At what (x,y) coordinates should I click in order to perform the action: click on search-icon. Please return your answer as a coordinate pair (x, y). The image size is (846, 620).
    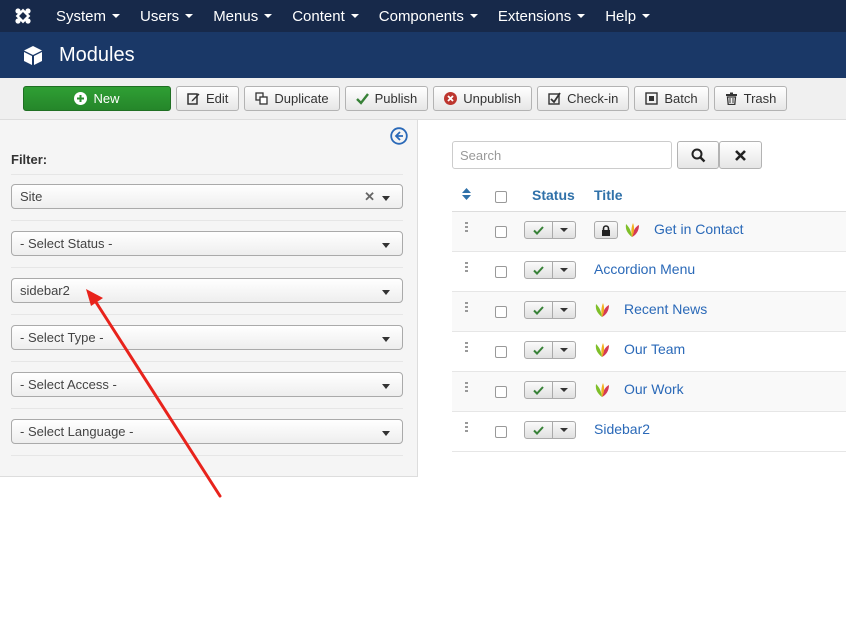
    Looking at the image, I should click on (698, 155).